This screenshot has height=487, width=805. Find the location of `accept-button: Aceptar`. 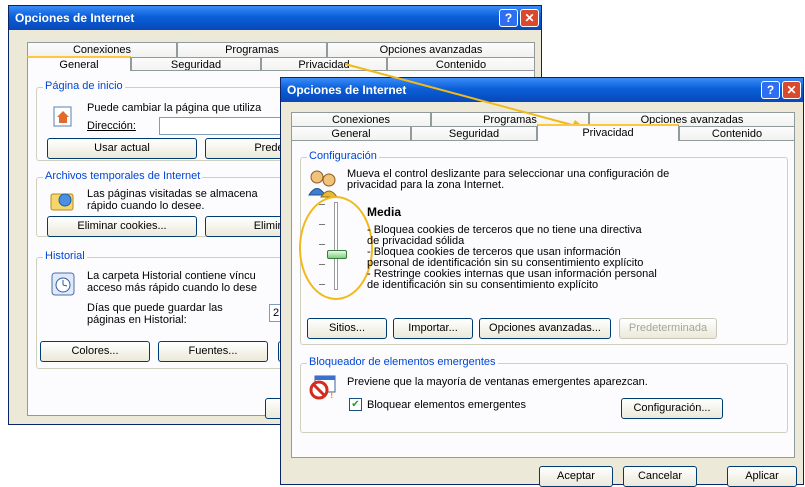

accept-button: Aceptar is located at coordinates (576, 476).